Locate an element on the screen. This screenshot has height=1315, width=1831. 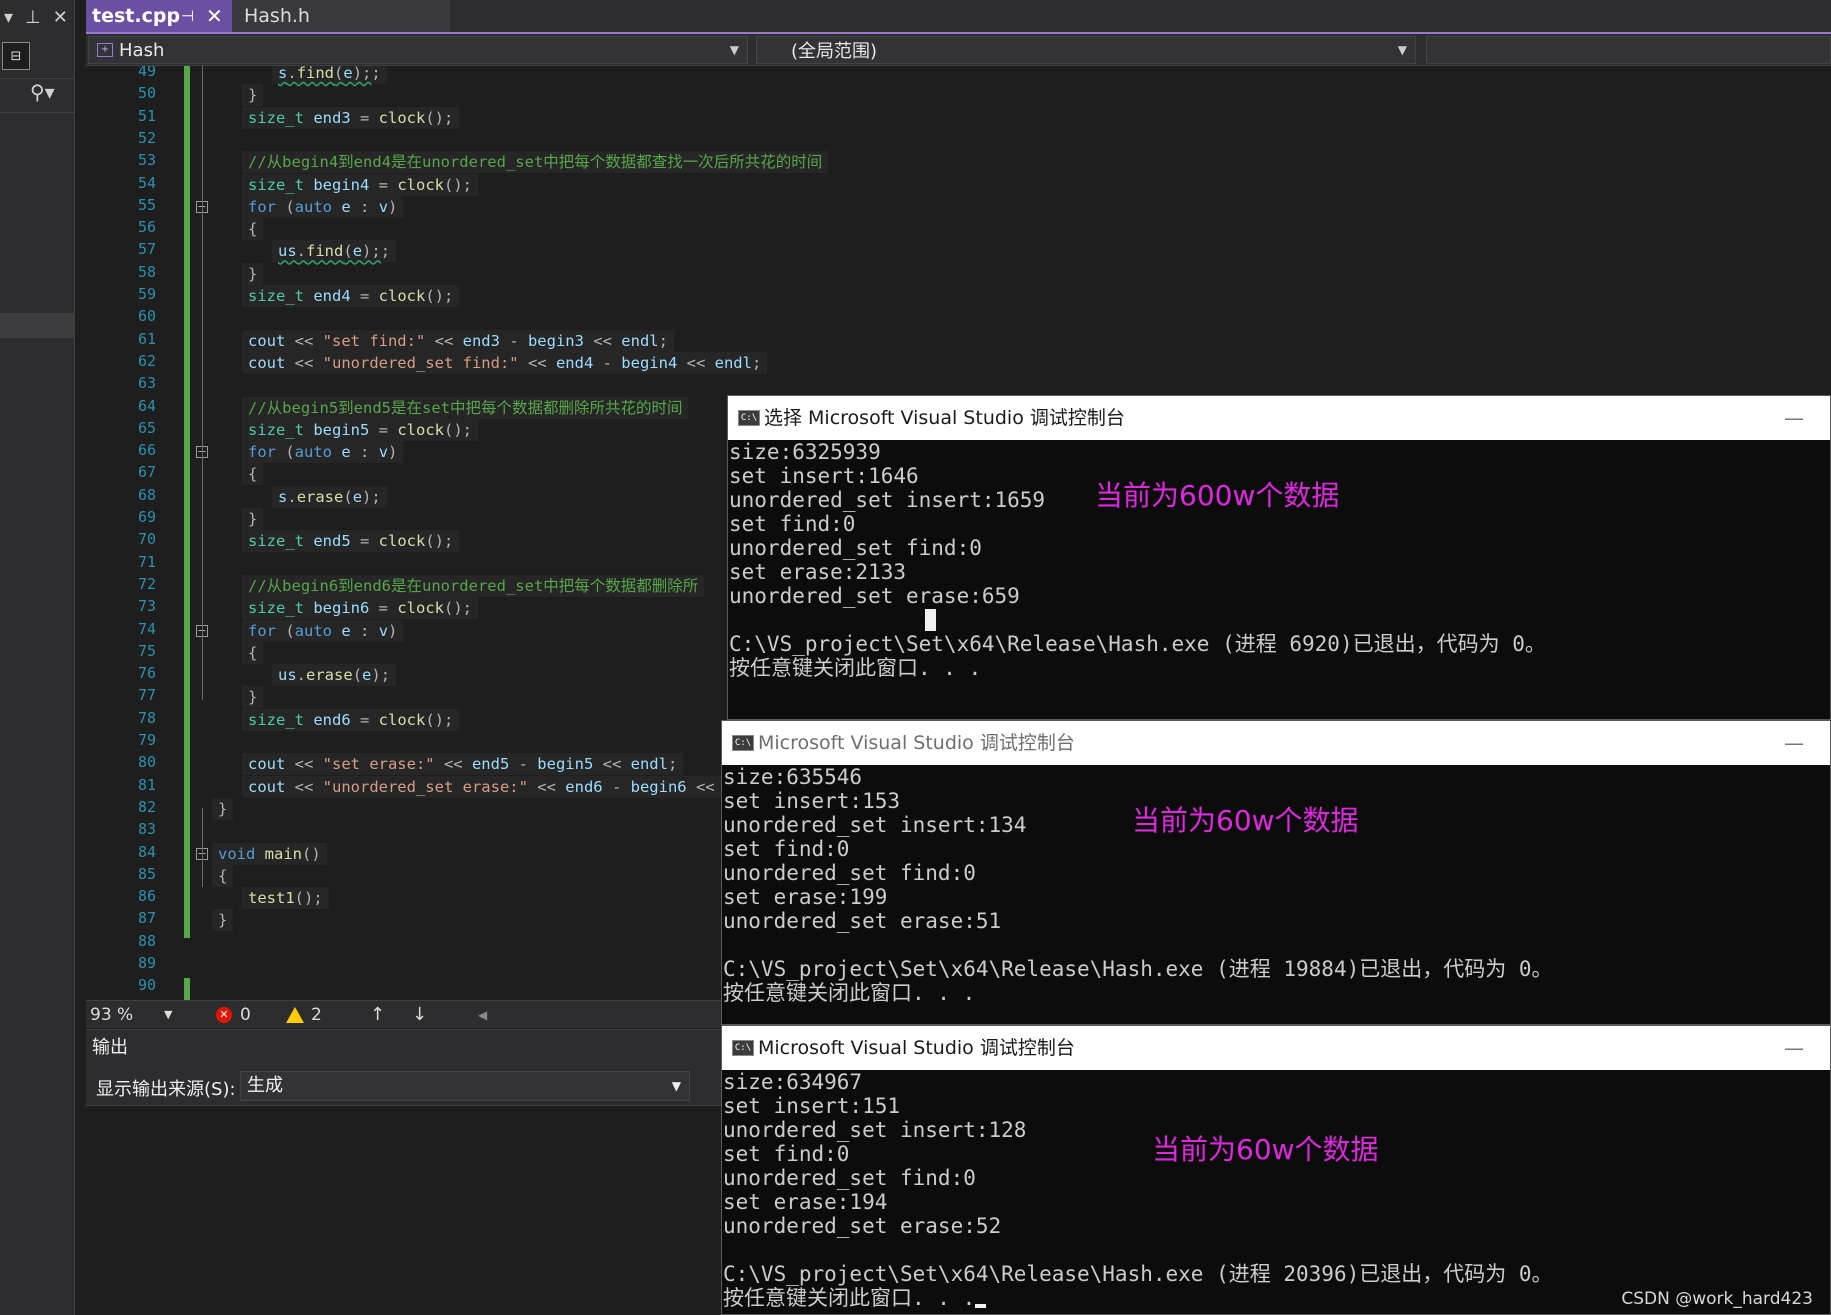
change-tracking-bar is located at coordinates (187, 502).